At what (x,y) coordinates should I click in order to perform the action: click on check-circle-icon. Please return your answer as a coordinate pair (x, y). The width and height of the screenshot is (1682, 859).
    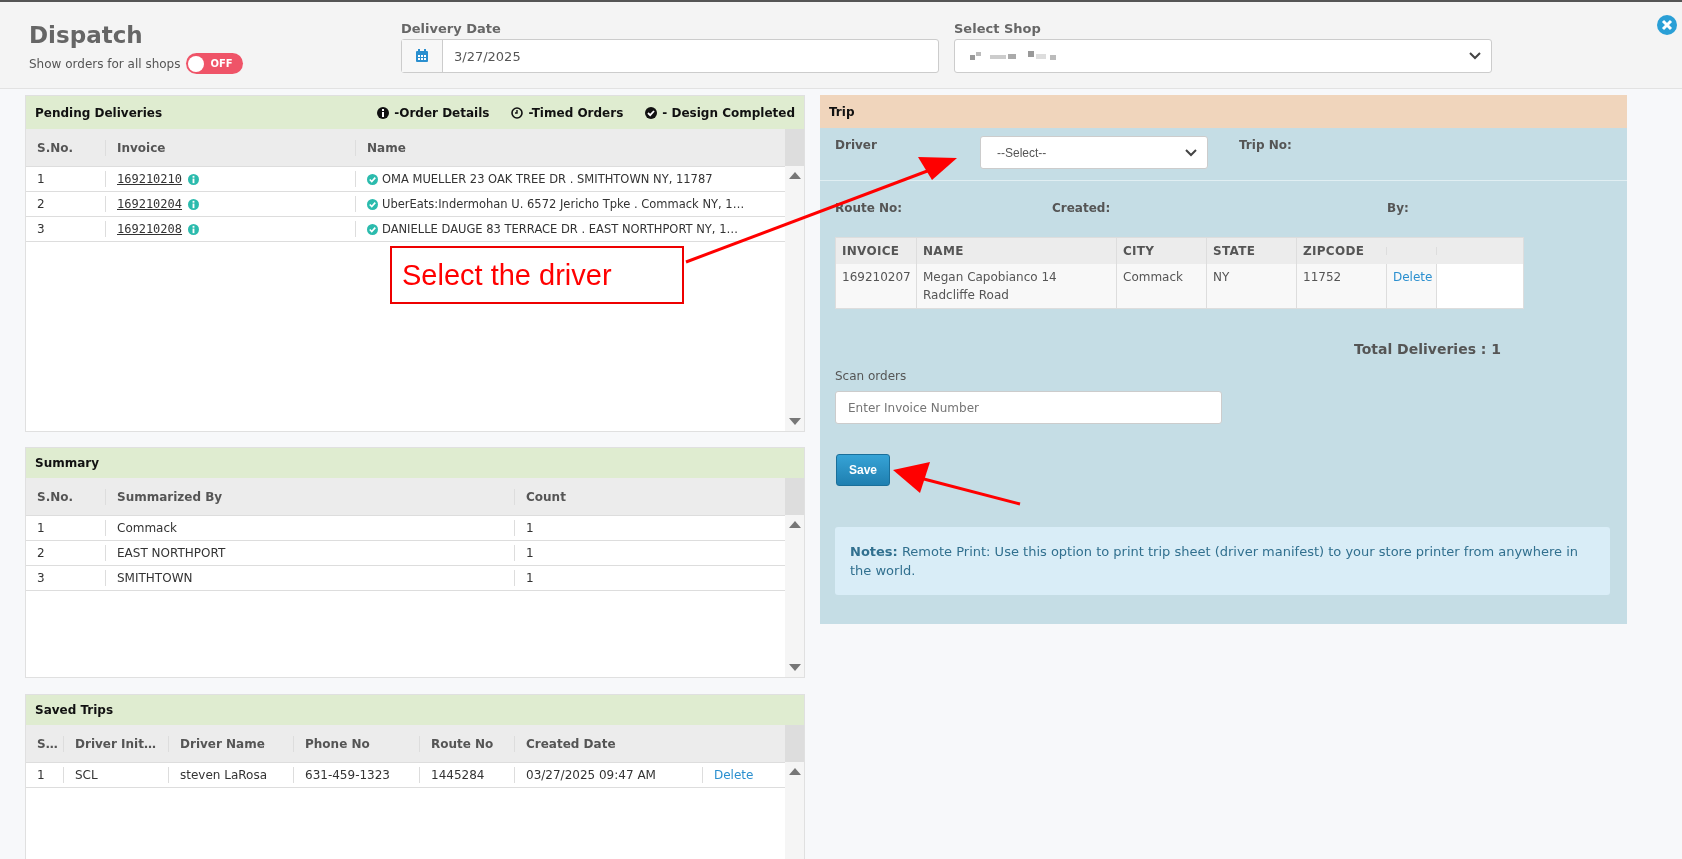
    Looking at the image, I should click on (651, 112).